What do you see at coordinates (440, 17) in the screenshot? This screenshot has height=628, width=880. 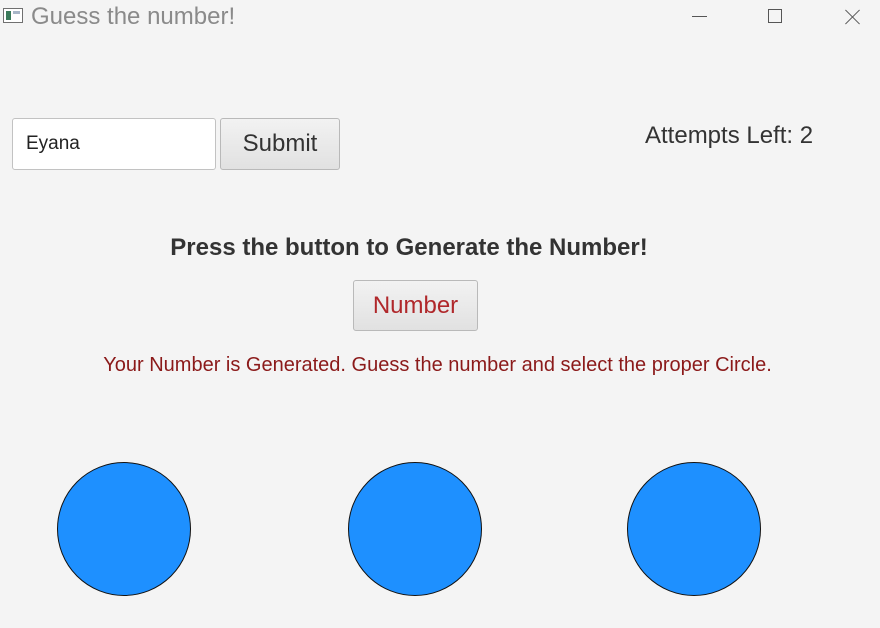 I see `title-bar: Guess the number!` at bounding box center [440, 17].